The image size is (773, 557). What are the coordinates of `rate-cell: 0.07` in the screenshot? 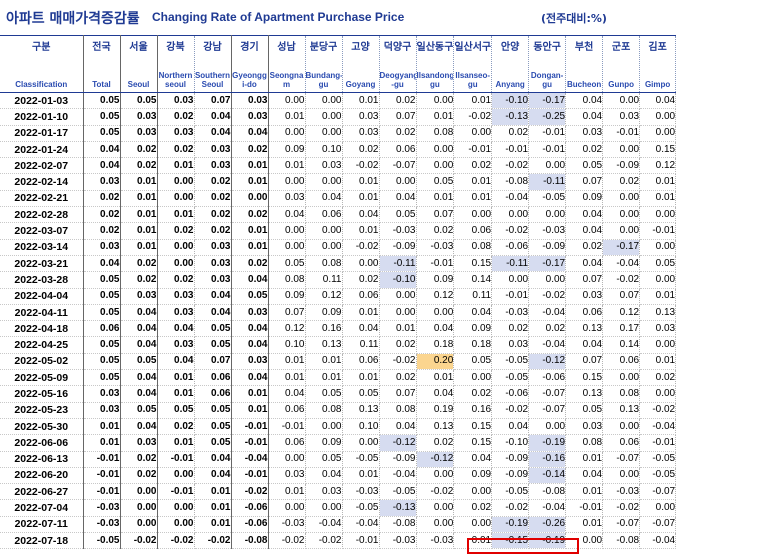 It's located at (435, 215).